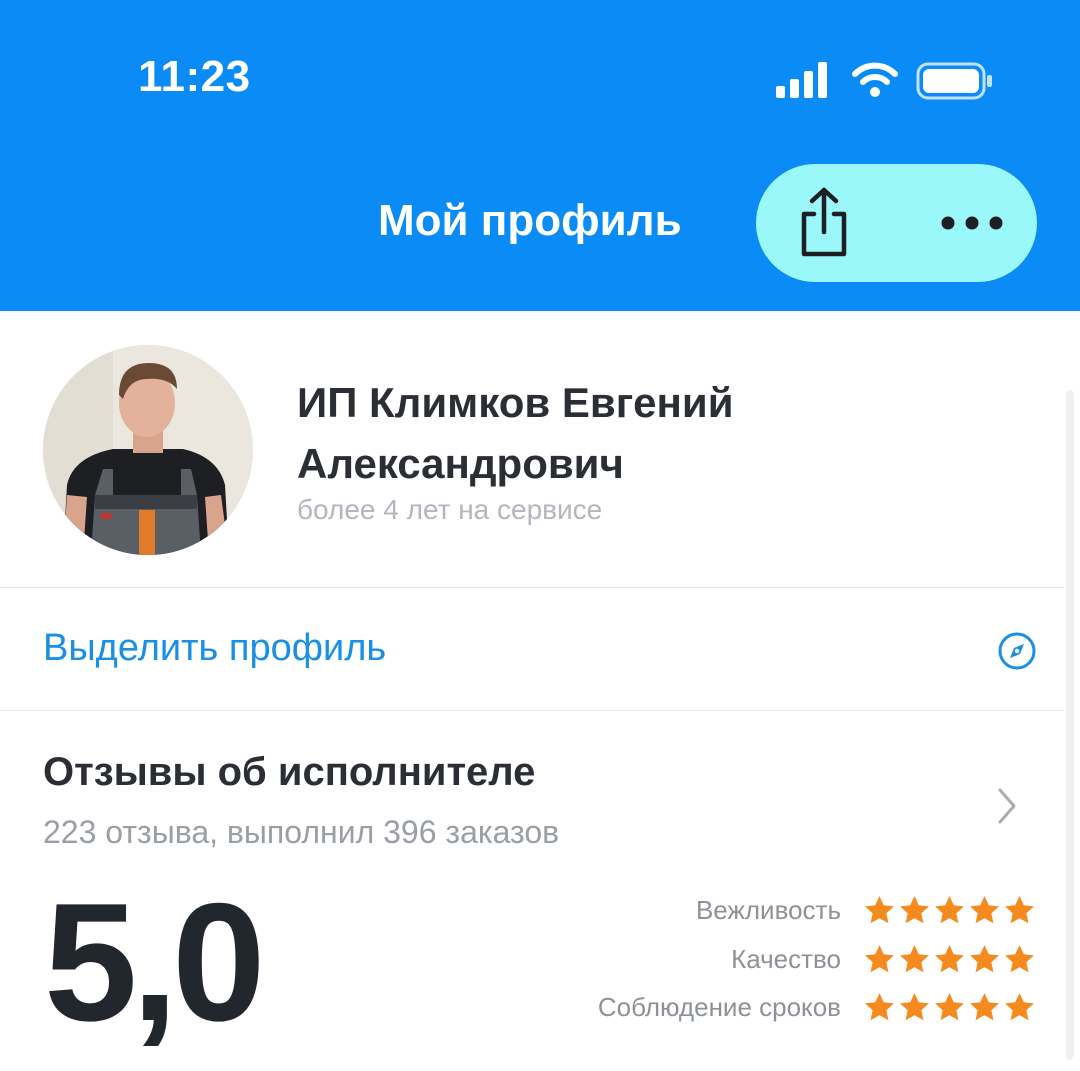  What do you see at coordinates (768, 909) in the screenshot?
I see `rating-label: Вежливость` at bounding box center [768, 909].